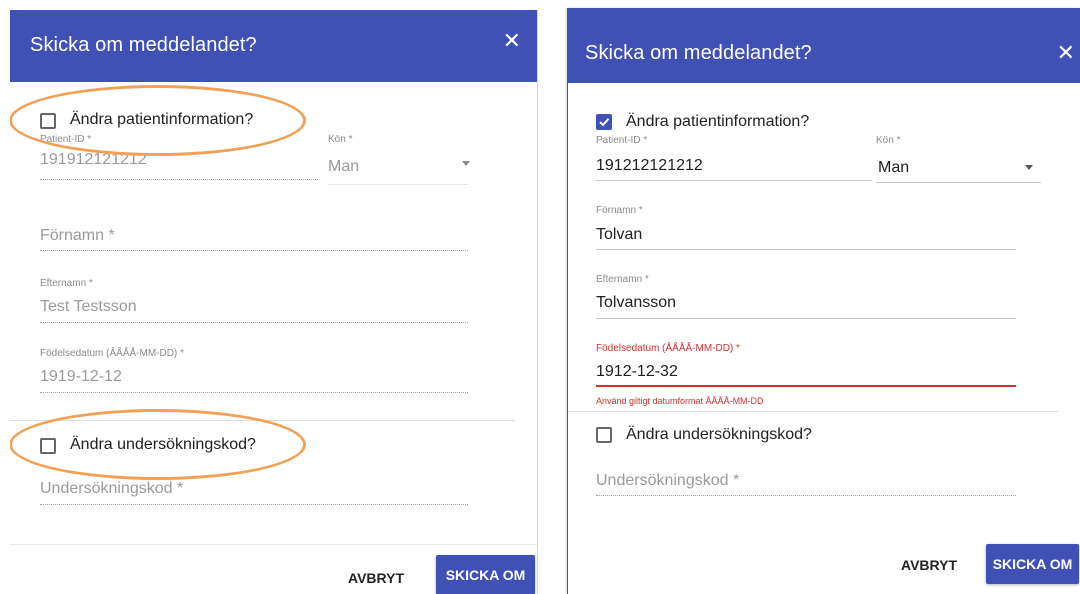  What do you see at coordinates (619, 210) in the screenshot?
I see `first-name-label: Förnamn *` at bounding box center [619, 210].